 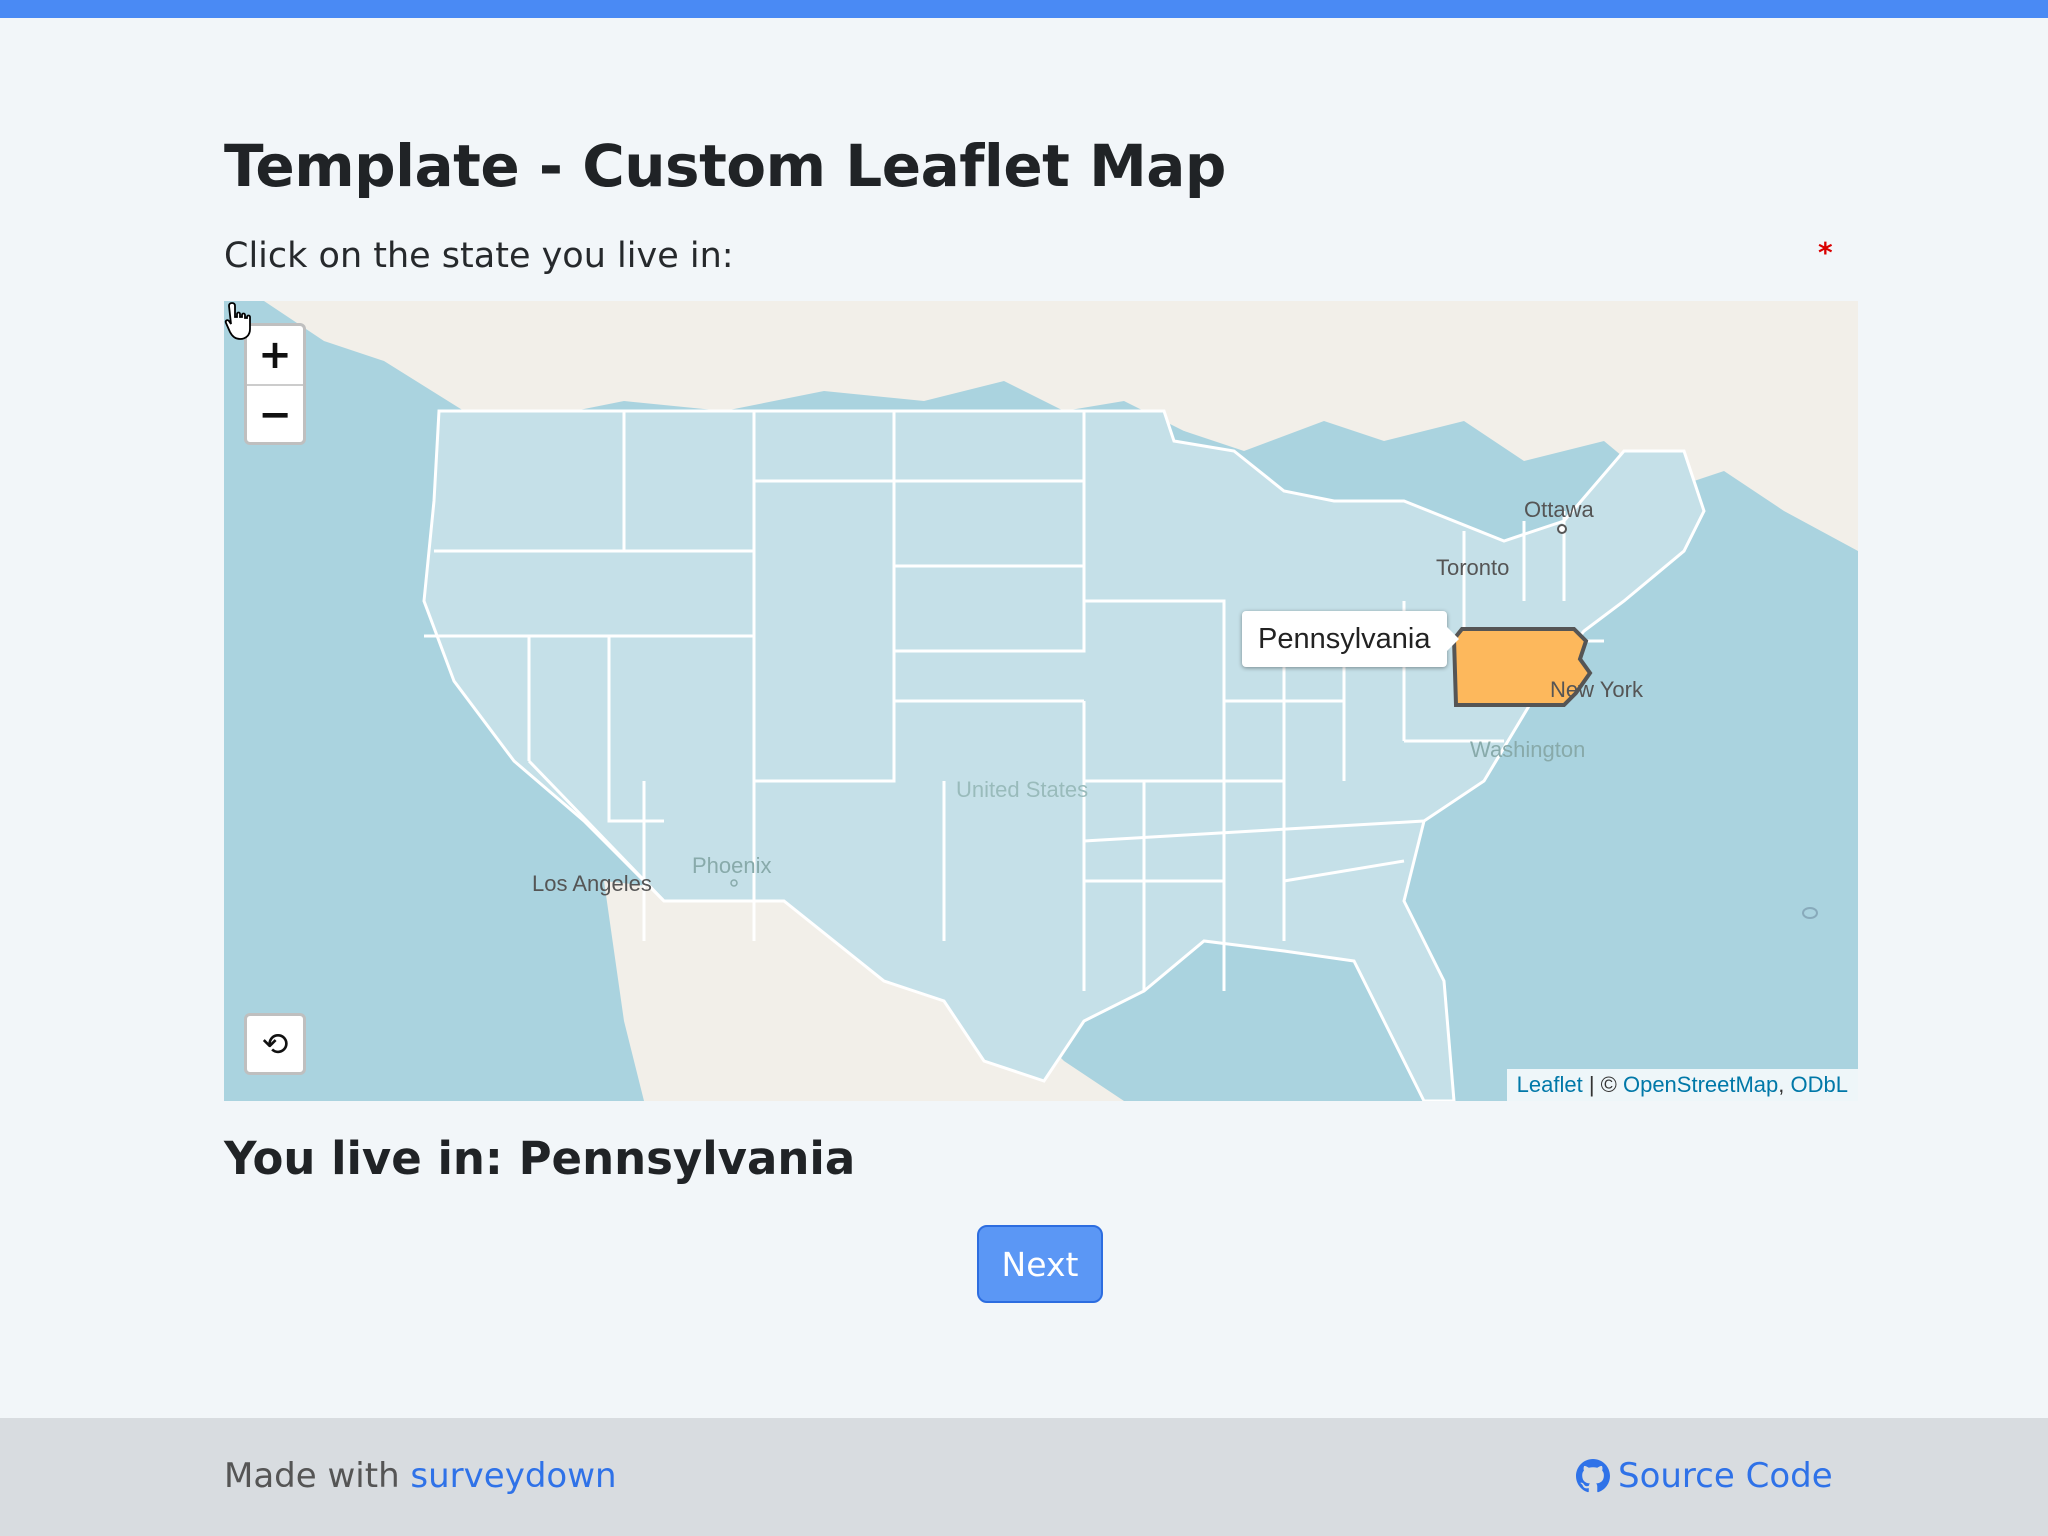 What do you see at coordinates (237, 321) in the screenshot?
I see `hand-pointer-cursor-icon` at bounding box center [237, 321].